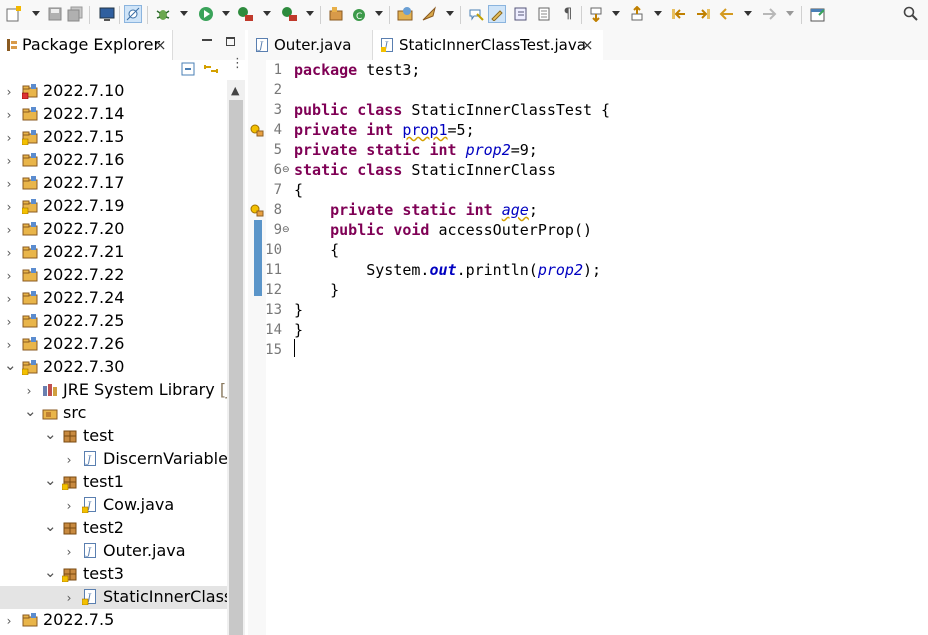 This screenshot has height=635, width=928. What do you see at coordinates (113, 275) in the screenshot?
I see `tree-item: › 2022.7.22` at bounding box center [113, 275].